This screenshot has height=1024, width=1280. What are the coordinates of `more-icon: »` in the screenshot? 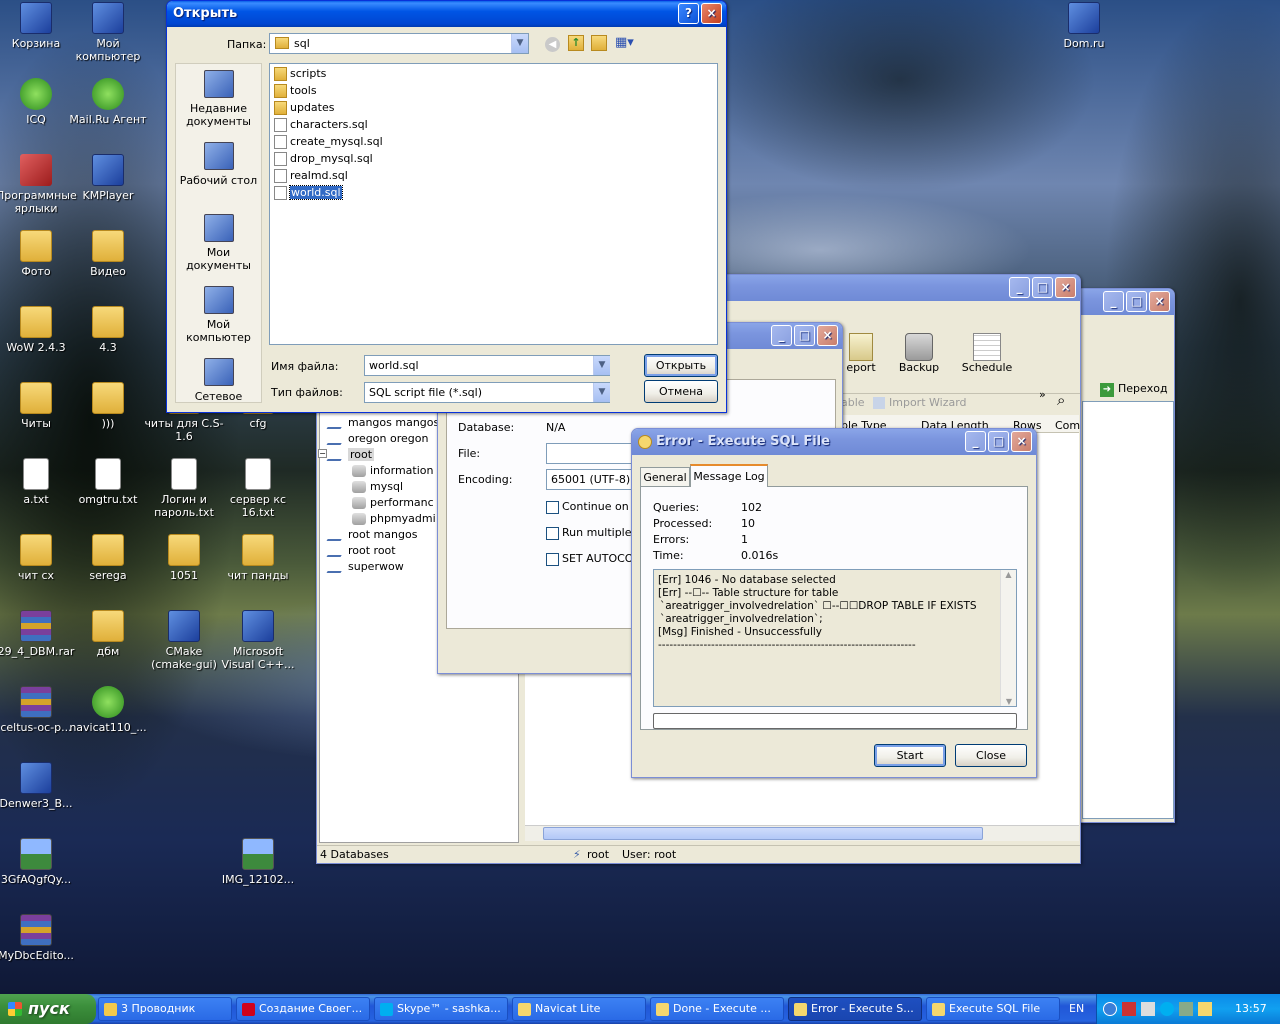 It's located at (1042, 394).